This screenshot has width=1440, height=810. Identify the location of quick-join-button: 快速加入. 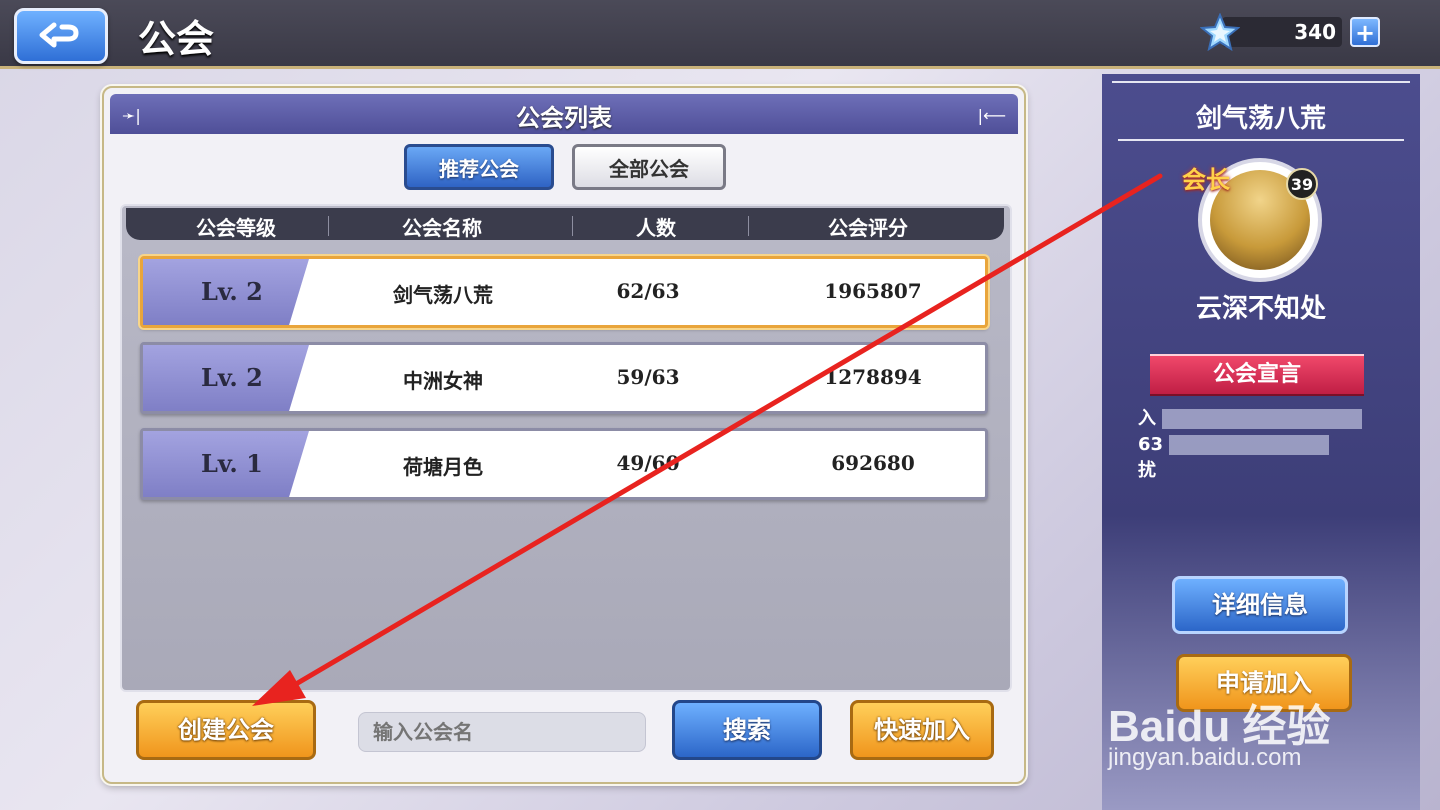
(922, 730).